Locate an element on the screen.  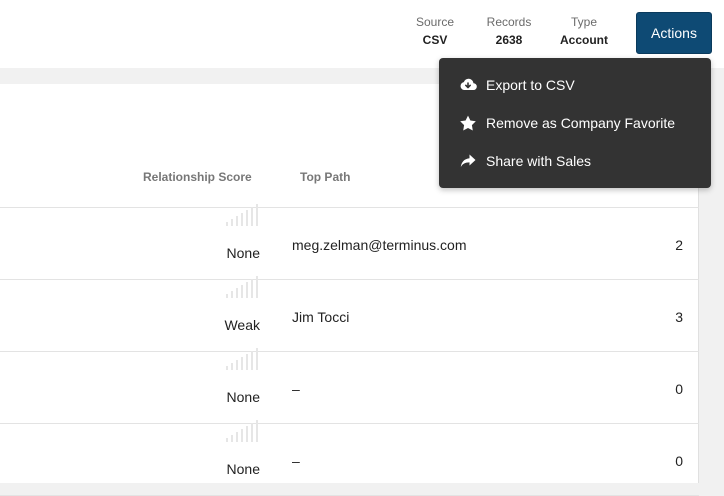
menu-item-label: Share with Sales is located at coordinates (539, 161).